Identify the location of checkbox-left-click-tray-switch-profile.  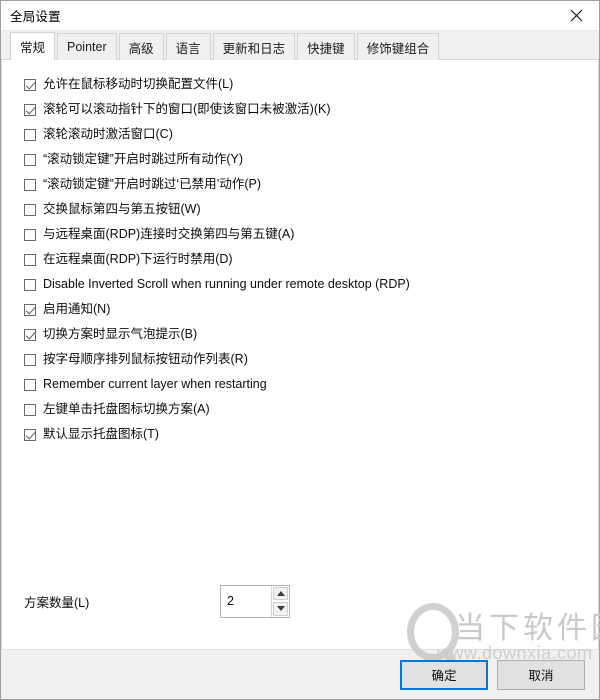
(30, 409).